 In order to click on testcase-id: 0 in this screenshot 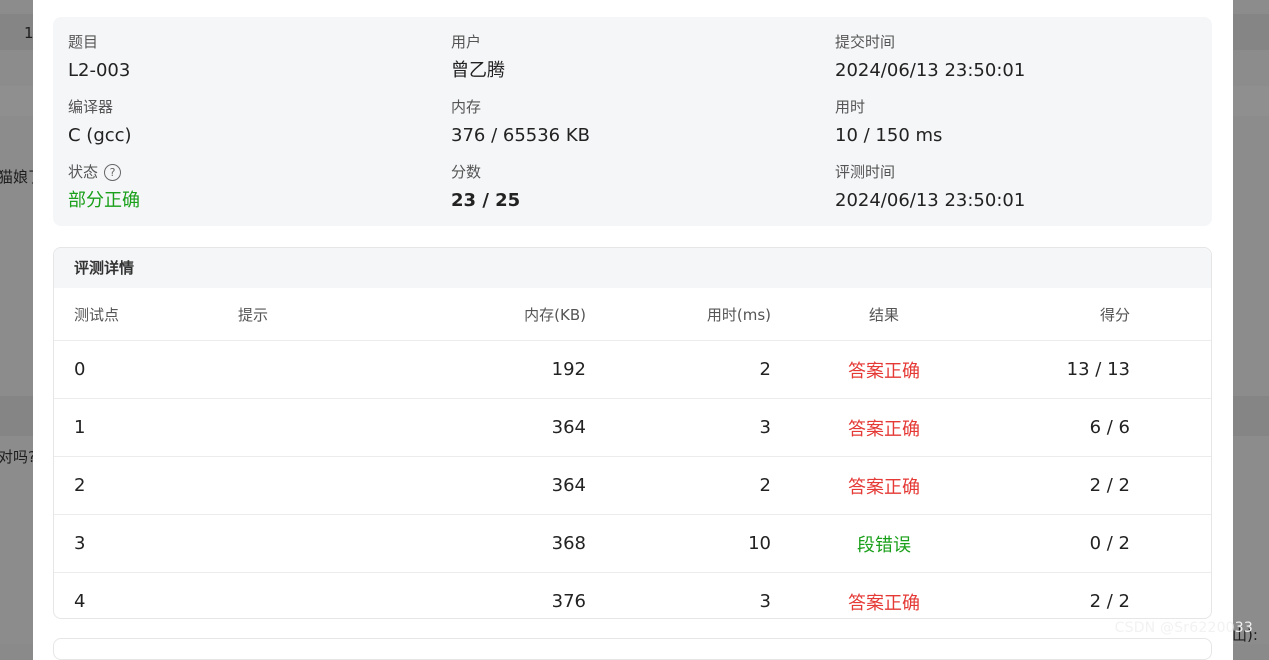, I will do `click(145, 369)`.